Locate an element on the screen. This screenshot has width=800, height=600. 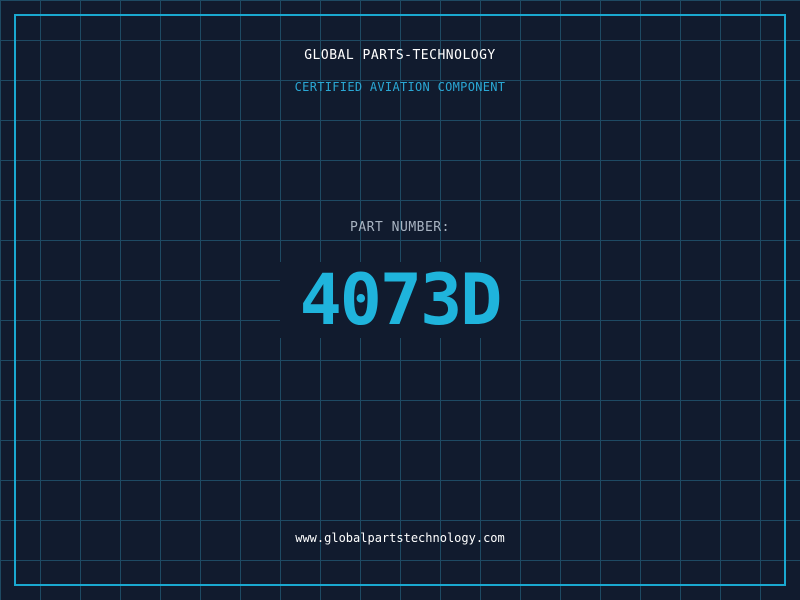
part-number-value: 4073D is located at coordinates (400, 300).